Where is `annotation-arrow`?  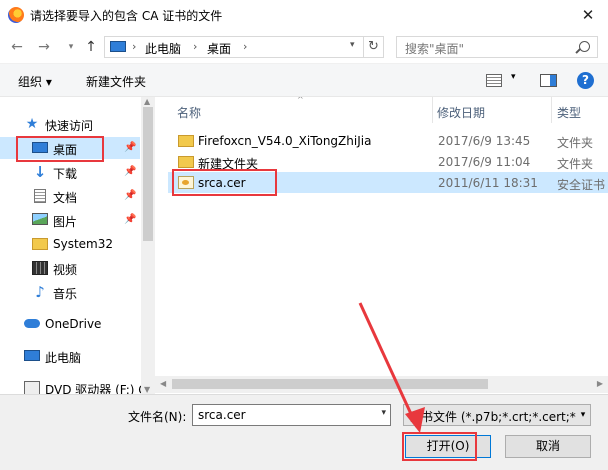
annotation-arrow is located at coordinates (391, 367).